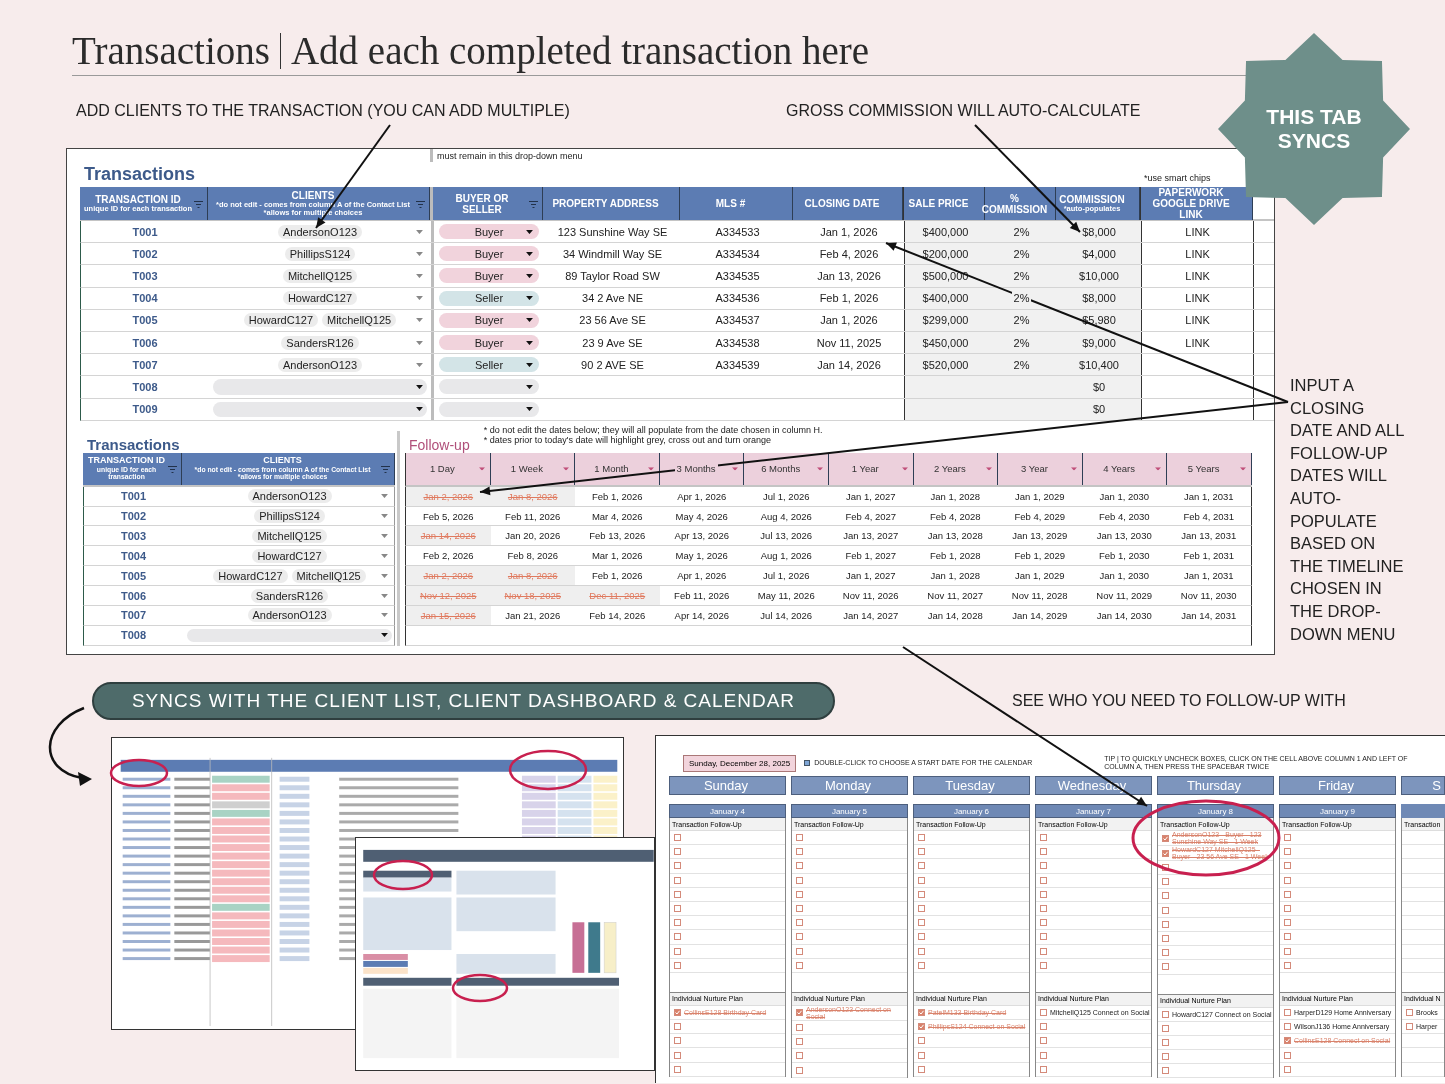 The image size is (1445, 1084). I want to click on column-header: 4 Years, so click(1125, 468).